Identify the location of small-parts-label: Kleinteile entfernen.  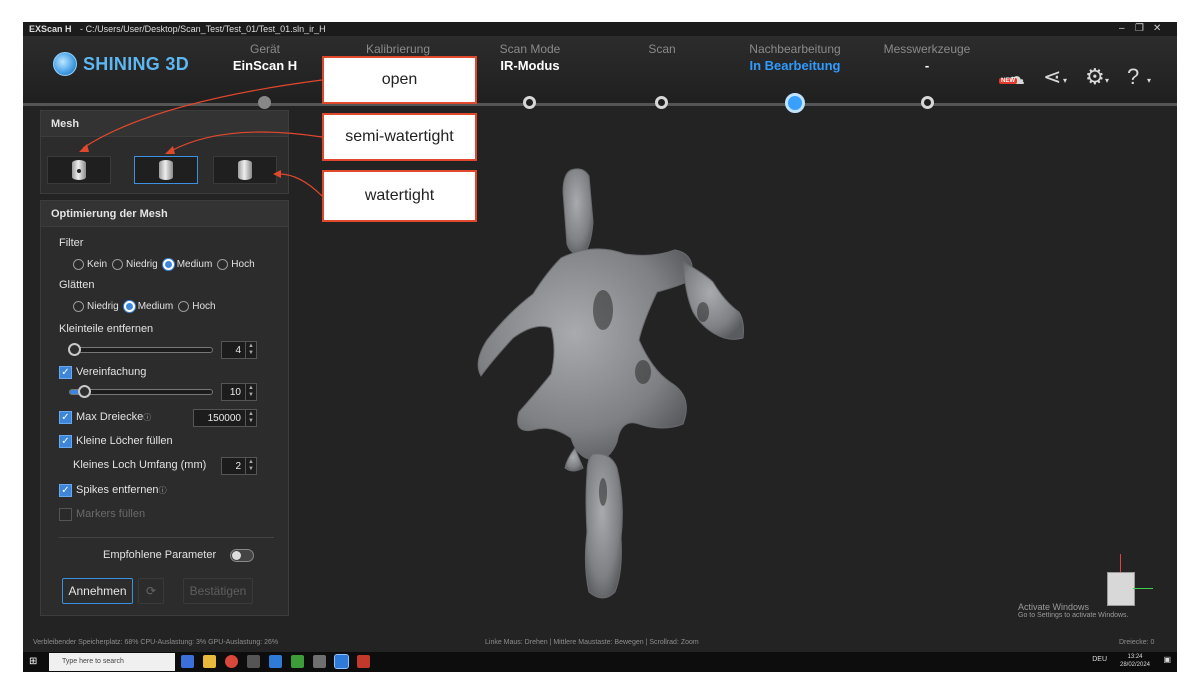
(106, 329).